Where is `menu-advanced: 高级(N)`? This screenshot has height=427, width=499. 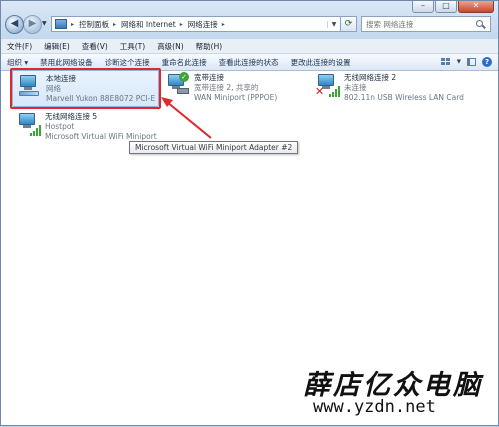 menu-advanced: 高级(N) is located at coordinates (170, 46).